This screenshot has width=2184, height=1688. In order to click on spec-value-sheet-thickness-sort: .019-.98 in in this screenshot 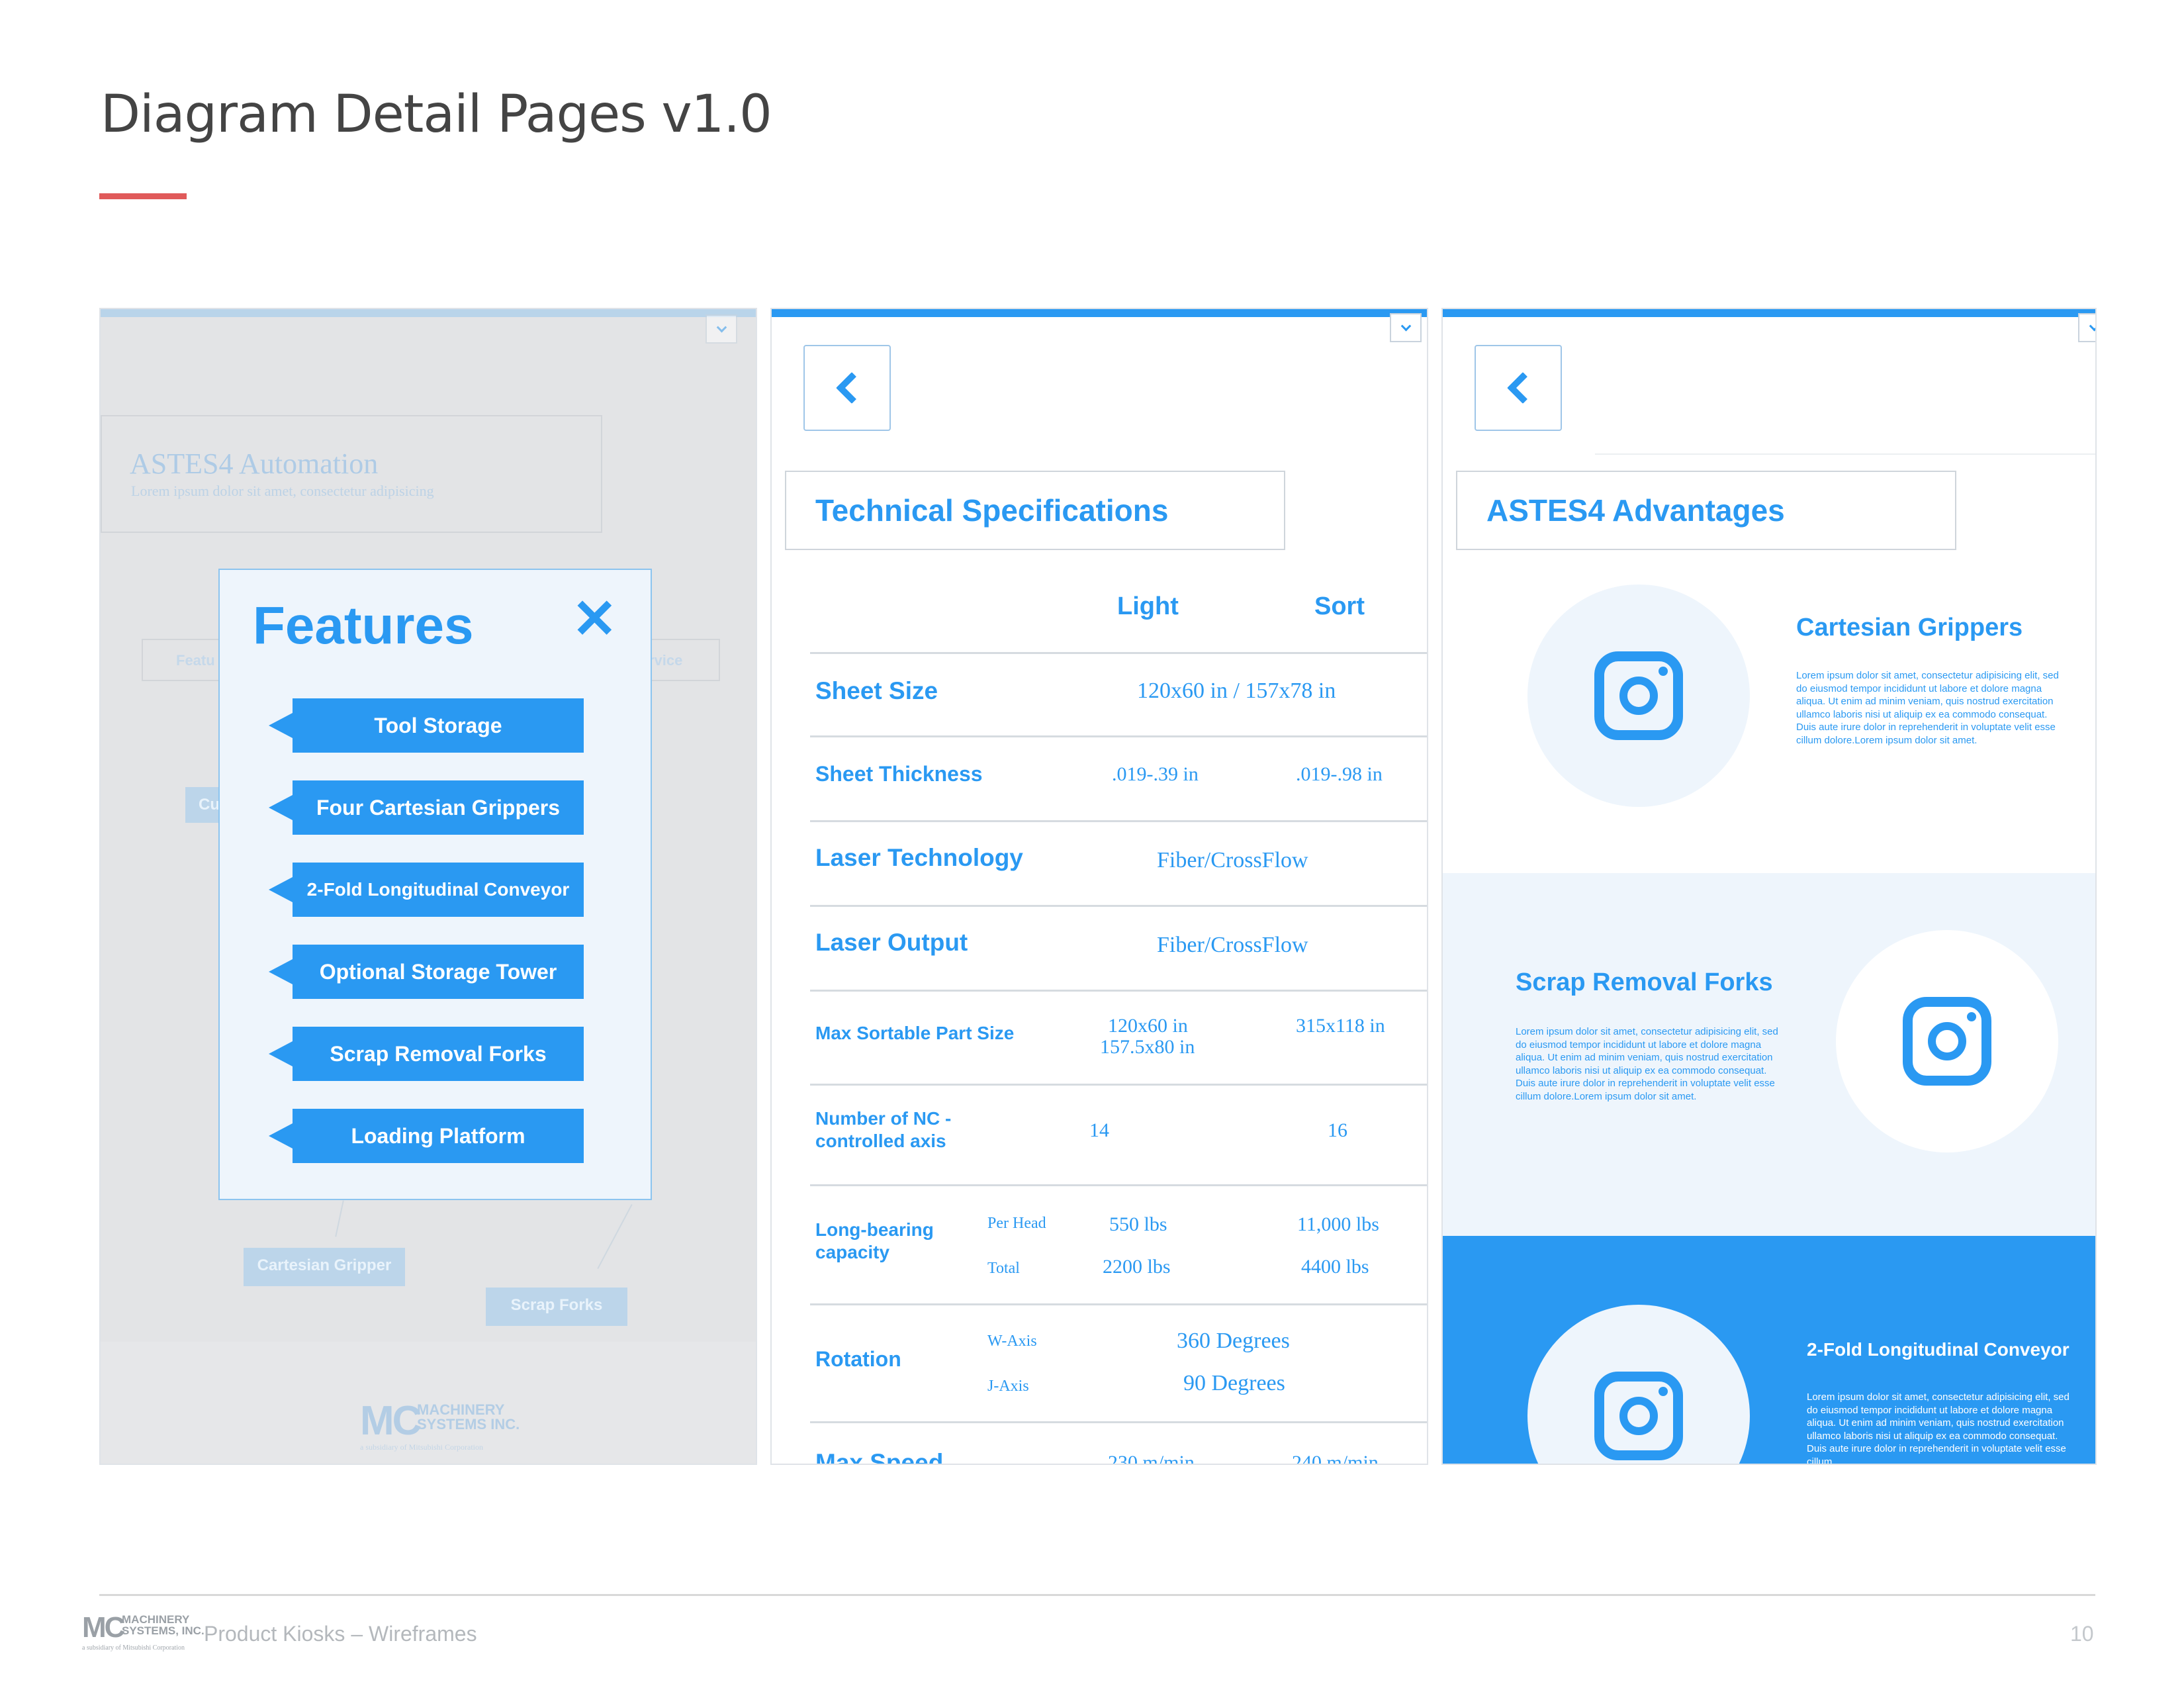, I will do `click(1339, 774)`.